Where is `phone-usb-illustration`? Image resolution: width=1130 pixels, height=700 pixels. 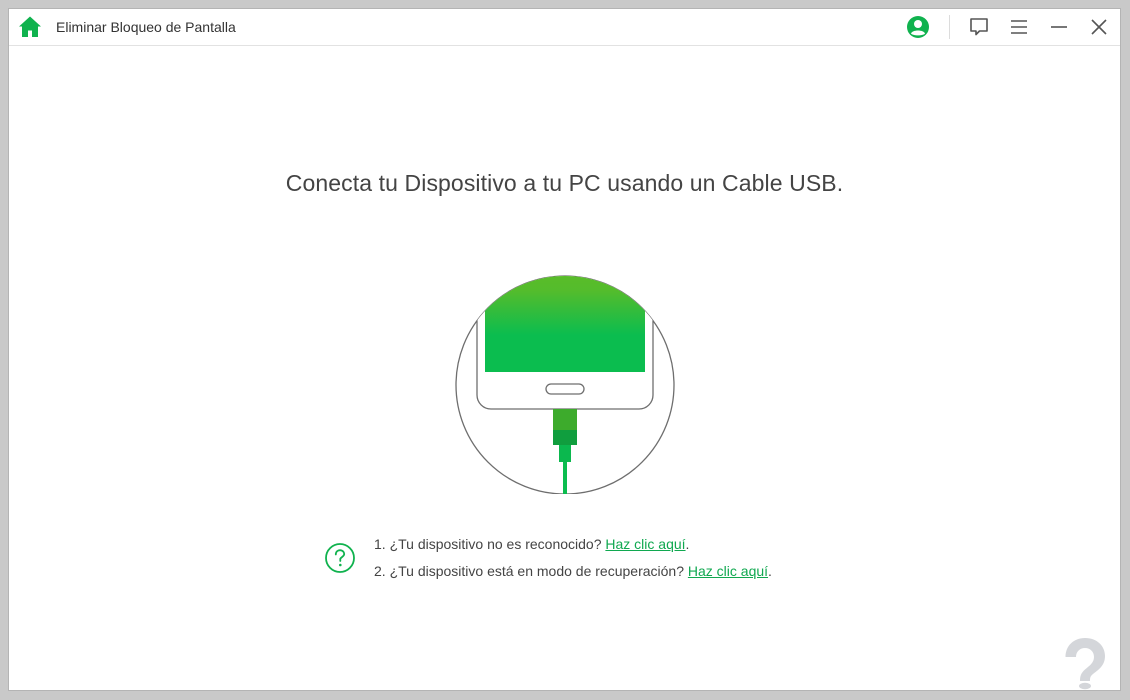
phone-usb-illustration is located at coordinates (565, 379).